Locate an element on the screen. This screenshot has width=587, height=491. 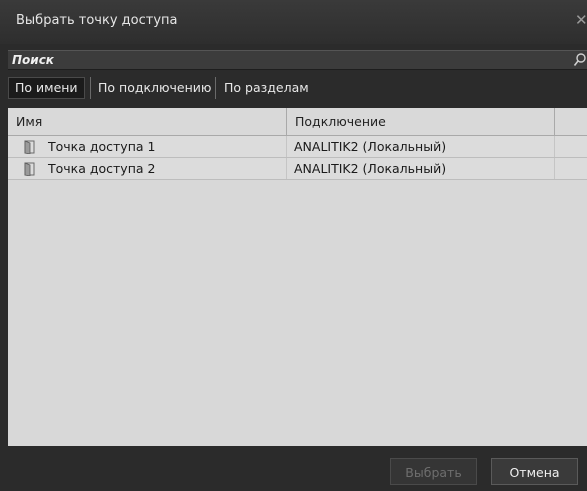
dialog-footer: Выбрать Отмена is located at coordinates (293, 468).